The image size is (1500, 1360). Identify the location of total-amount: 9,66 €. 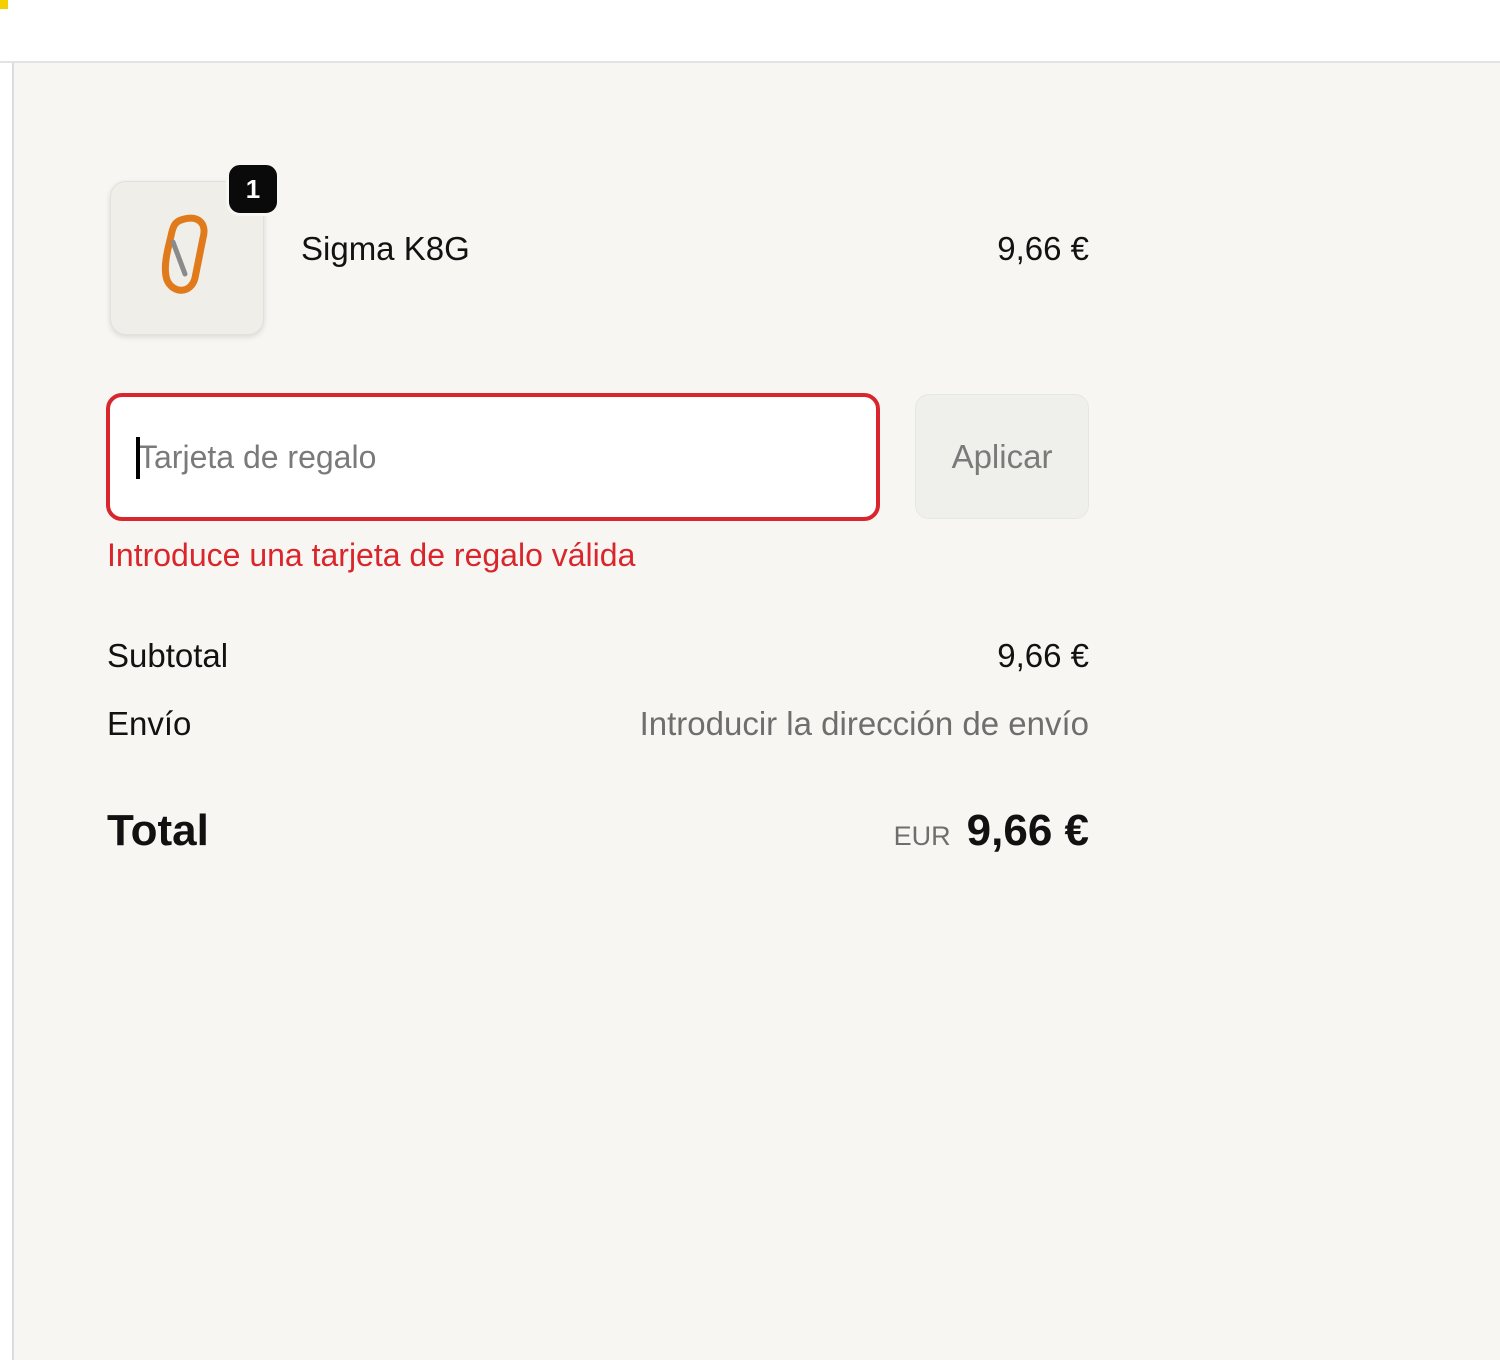
(1027, 830).